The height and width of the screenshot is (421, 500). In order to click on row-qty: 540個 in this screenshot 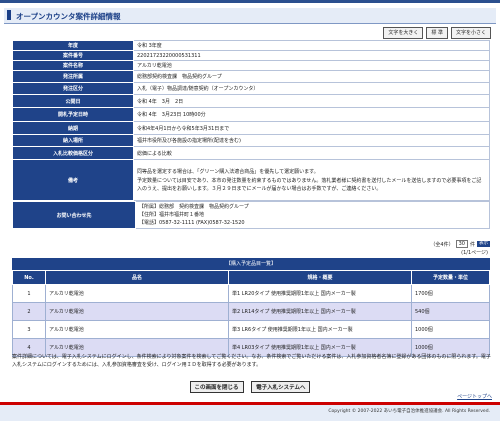, I will do `click(450, 311)`.